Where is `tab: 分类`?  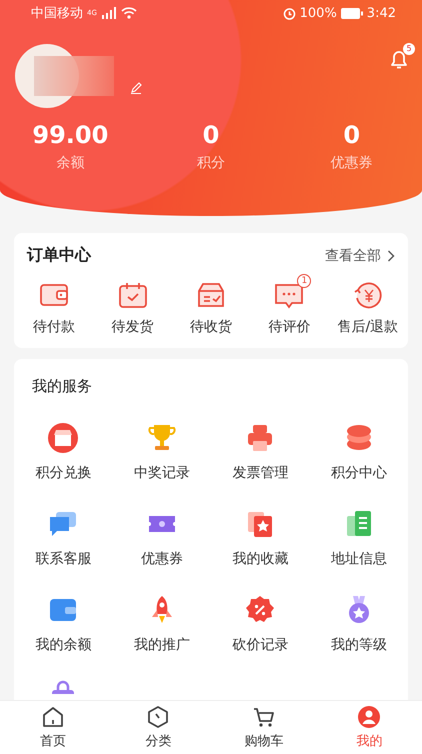 tab: 分类 is located at coordinates (158, 727).